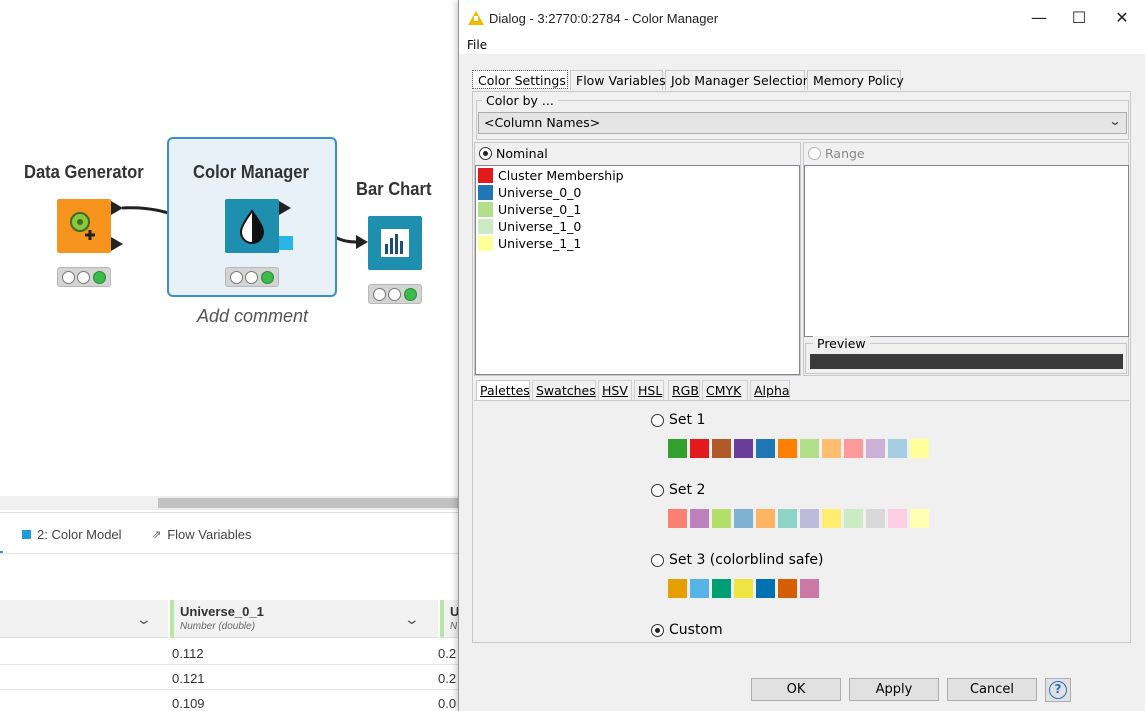  What do you see at coordinates (836, 153) in the screenshot?
I see `range-radio: Range` at bounding box center [836, 153].